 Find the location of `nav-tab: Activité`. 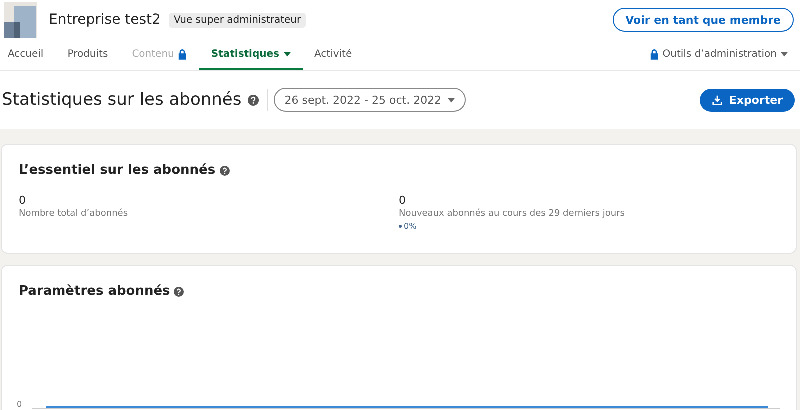

nav-tab: Activité is located at coordinates (333, 55).